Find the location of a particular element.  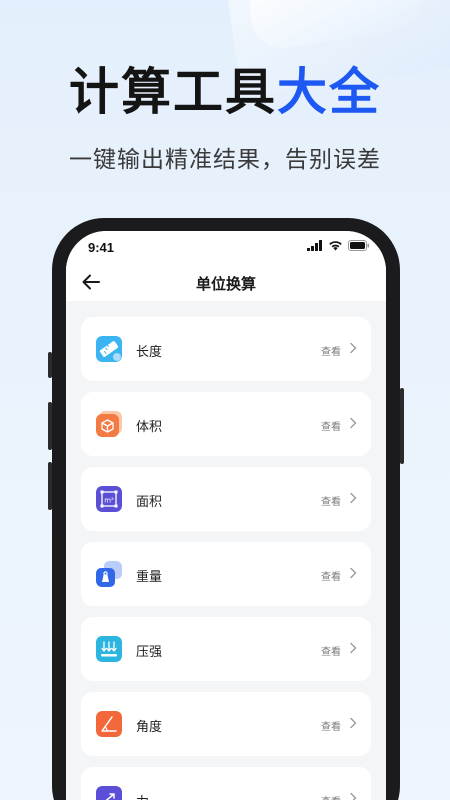

ruler-icon is located at coordinates (109, 349).